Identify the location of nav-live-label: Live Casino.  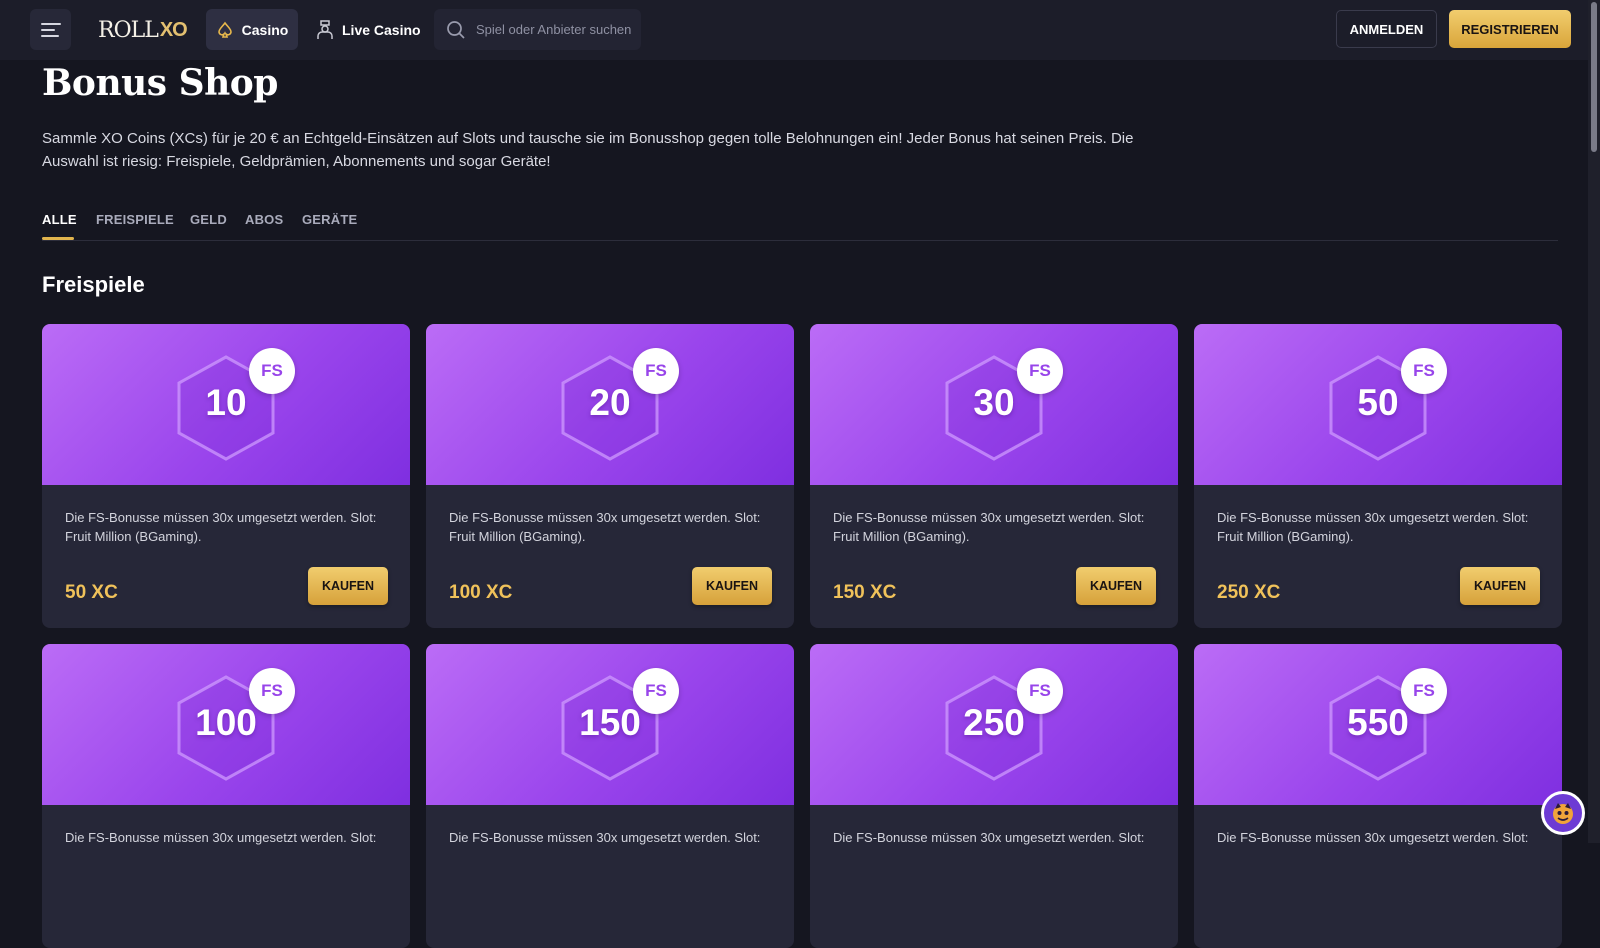
(381, 29).